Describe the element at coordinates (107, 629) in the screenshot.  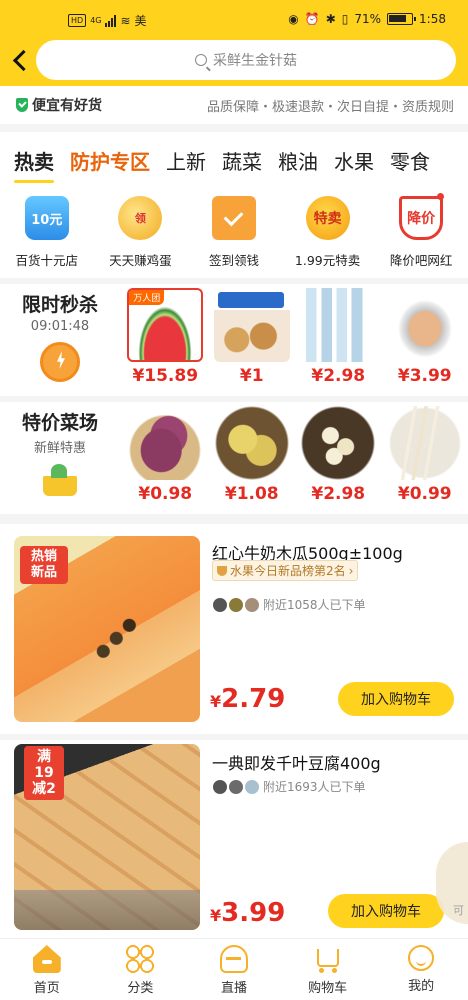
I see `papaya-image: 热销新品` at that location.